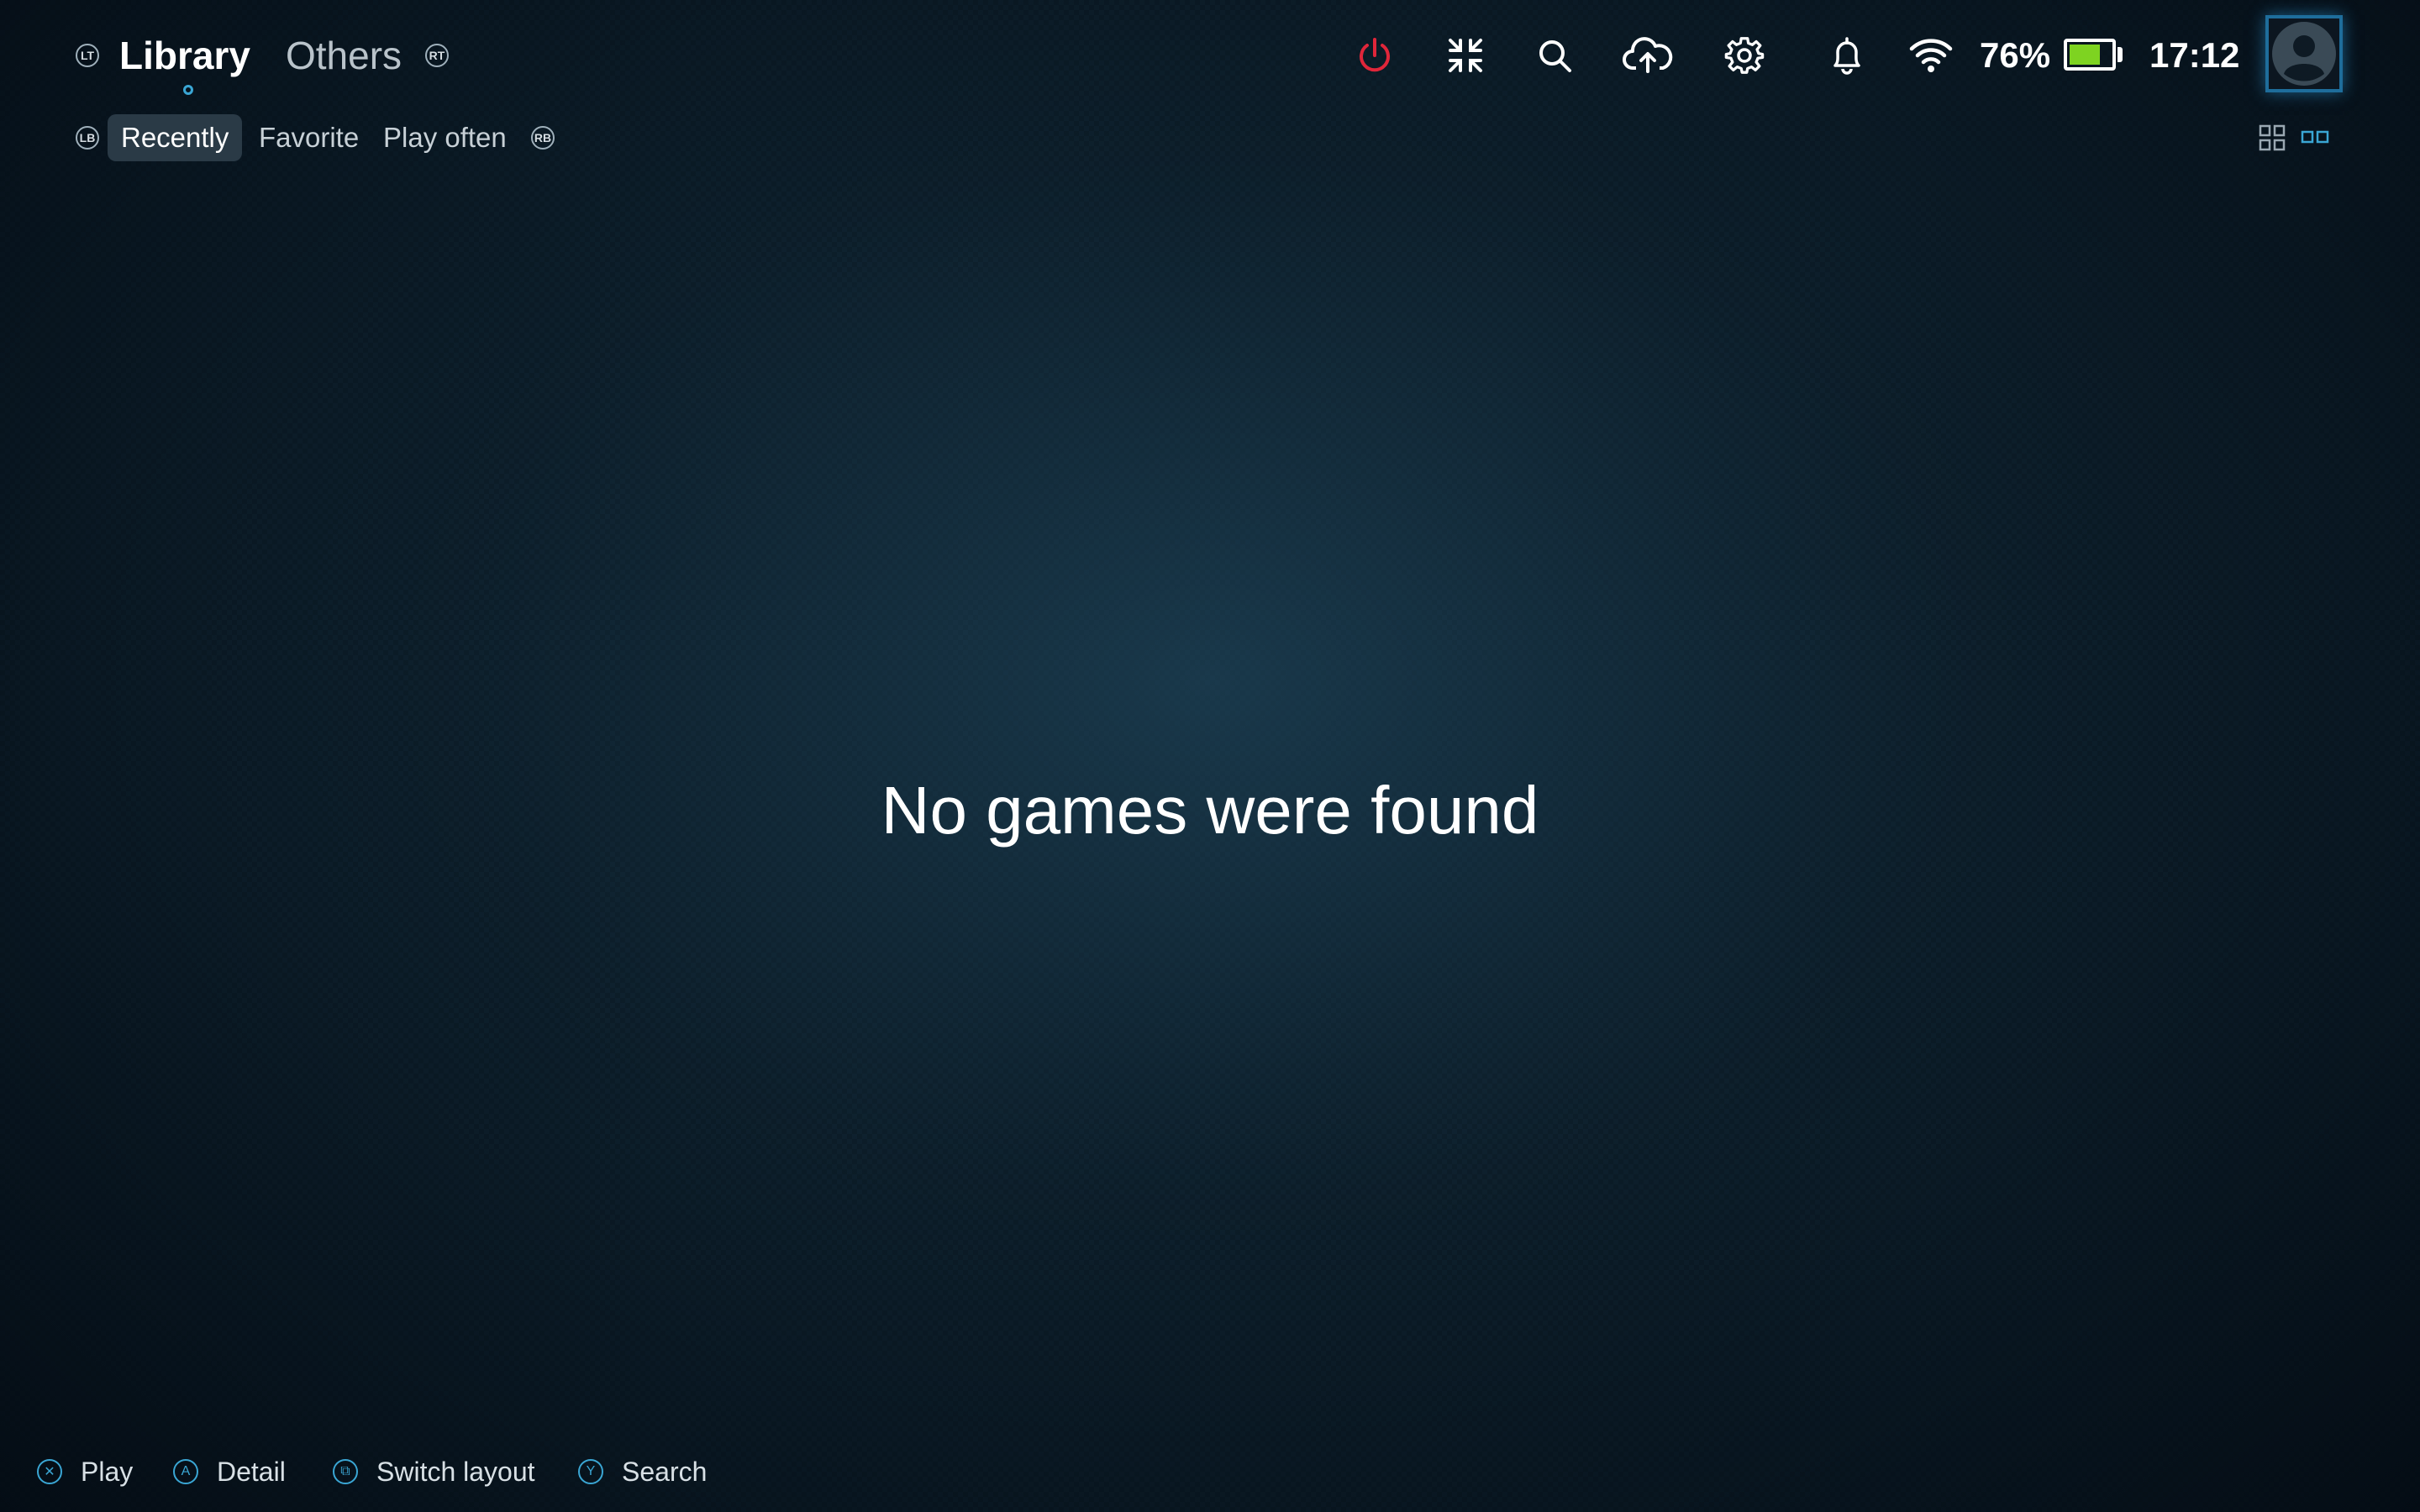 The width and height of the screenshot is (2420, 1512). Describe the element at coordinates (1931, 55) in the screenshot. I see `wifi-icon` at that location.